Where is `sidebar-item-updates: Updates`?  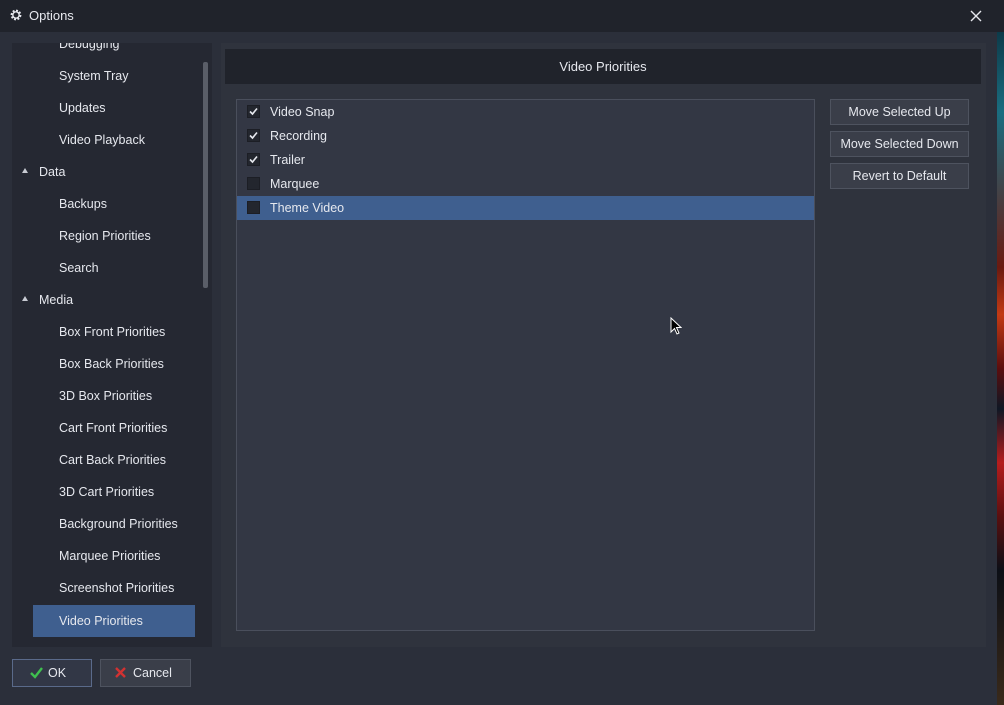 sidebar-item-updates: Updates is located at coordinates (103, 108).